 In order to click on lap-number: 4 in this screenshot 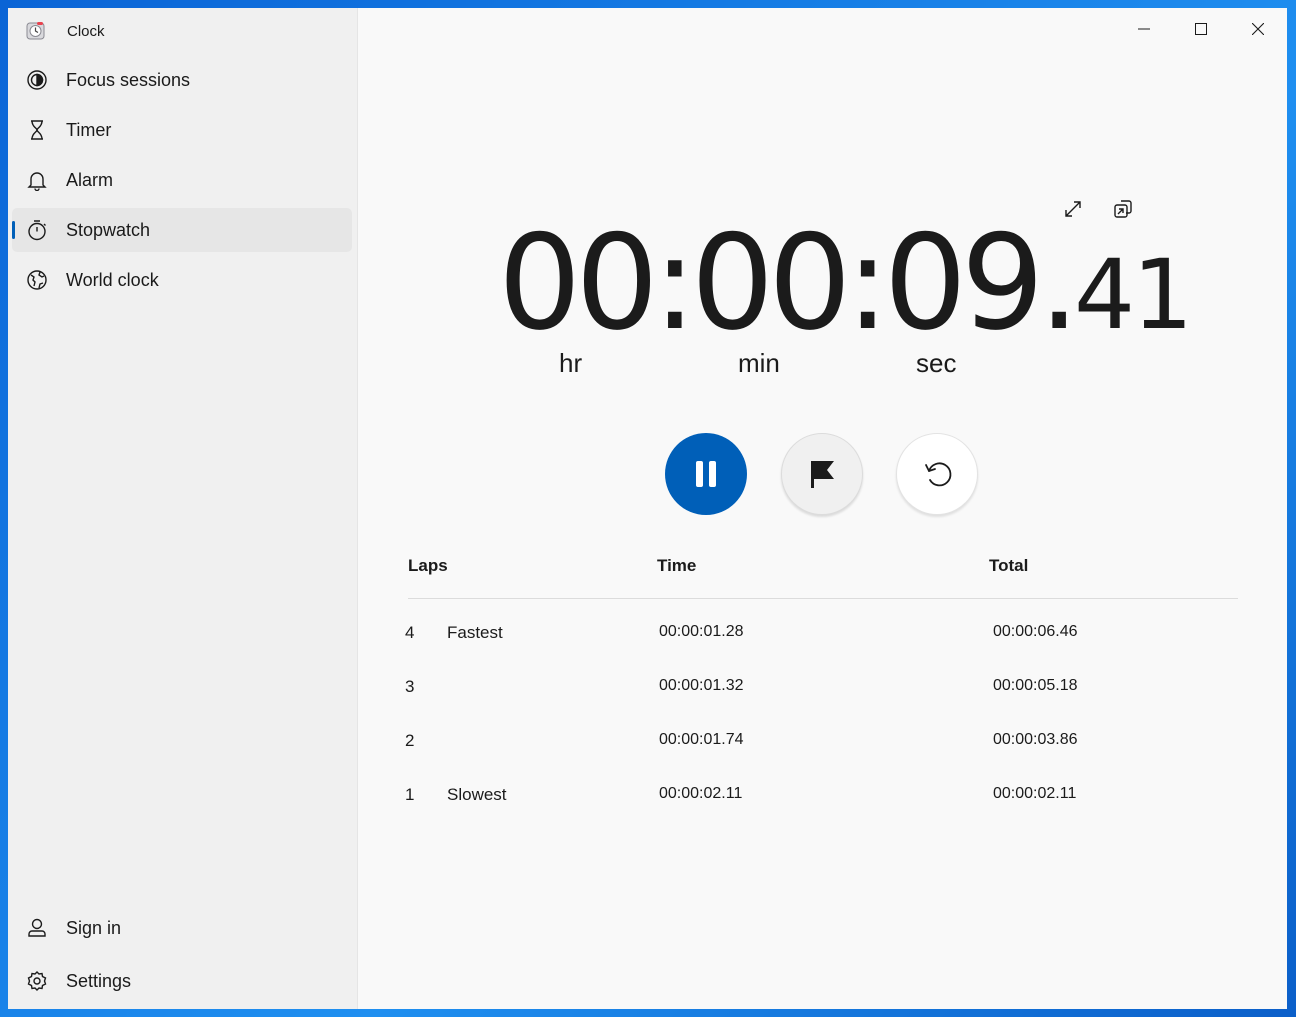, I will do `click(410, 632)`.